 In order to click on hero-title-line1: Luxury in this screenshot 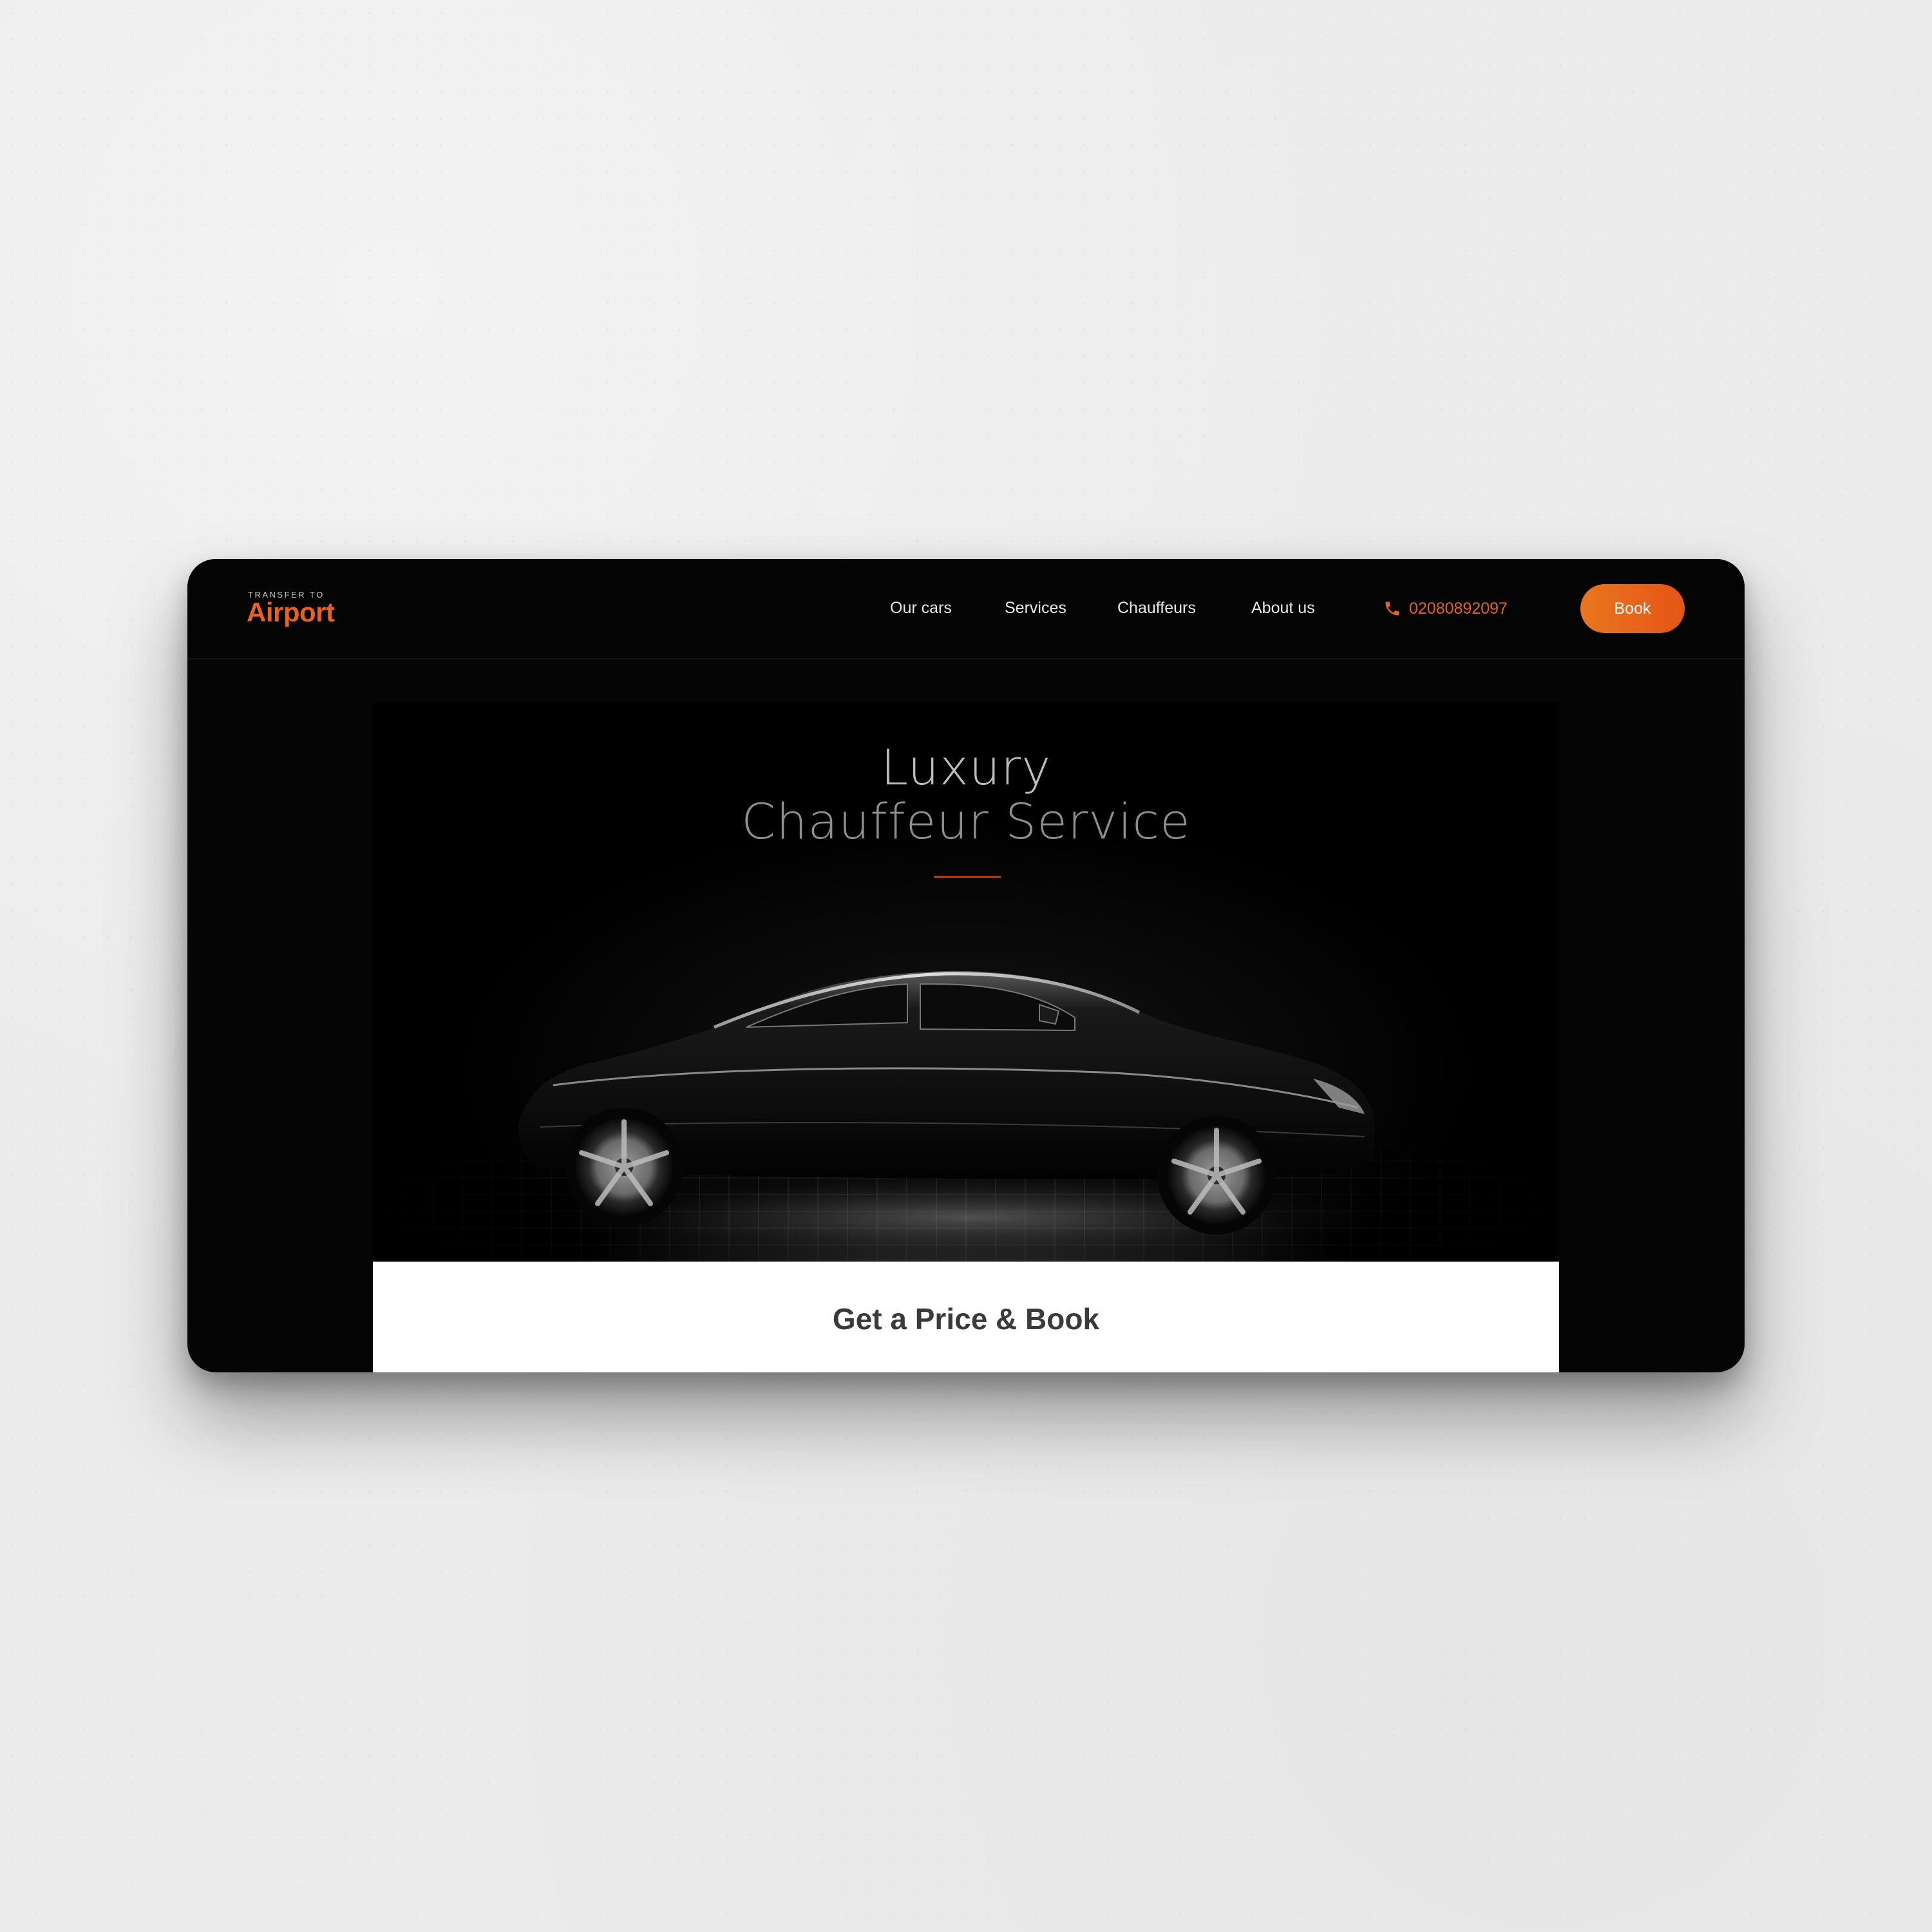, I will do `click(966, 767)`.